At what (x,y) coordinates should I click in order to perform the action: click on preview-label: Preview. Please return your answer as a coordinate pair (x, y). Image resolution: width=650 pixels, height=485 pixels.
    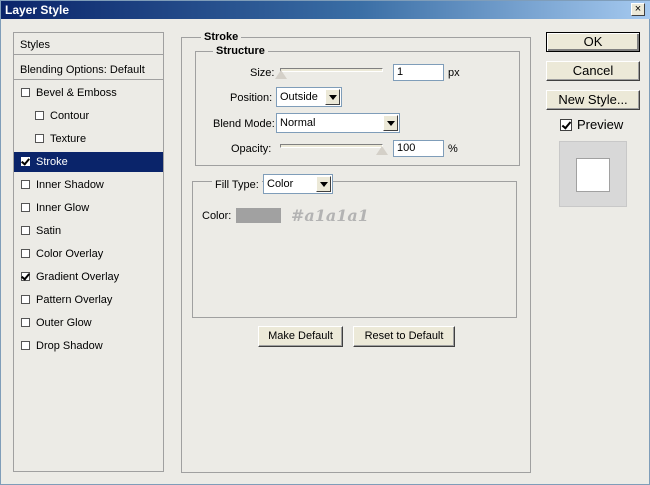
    Looking at the image, I should click on (600, 124).